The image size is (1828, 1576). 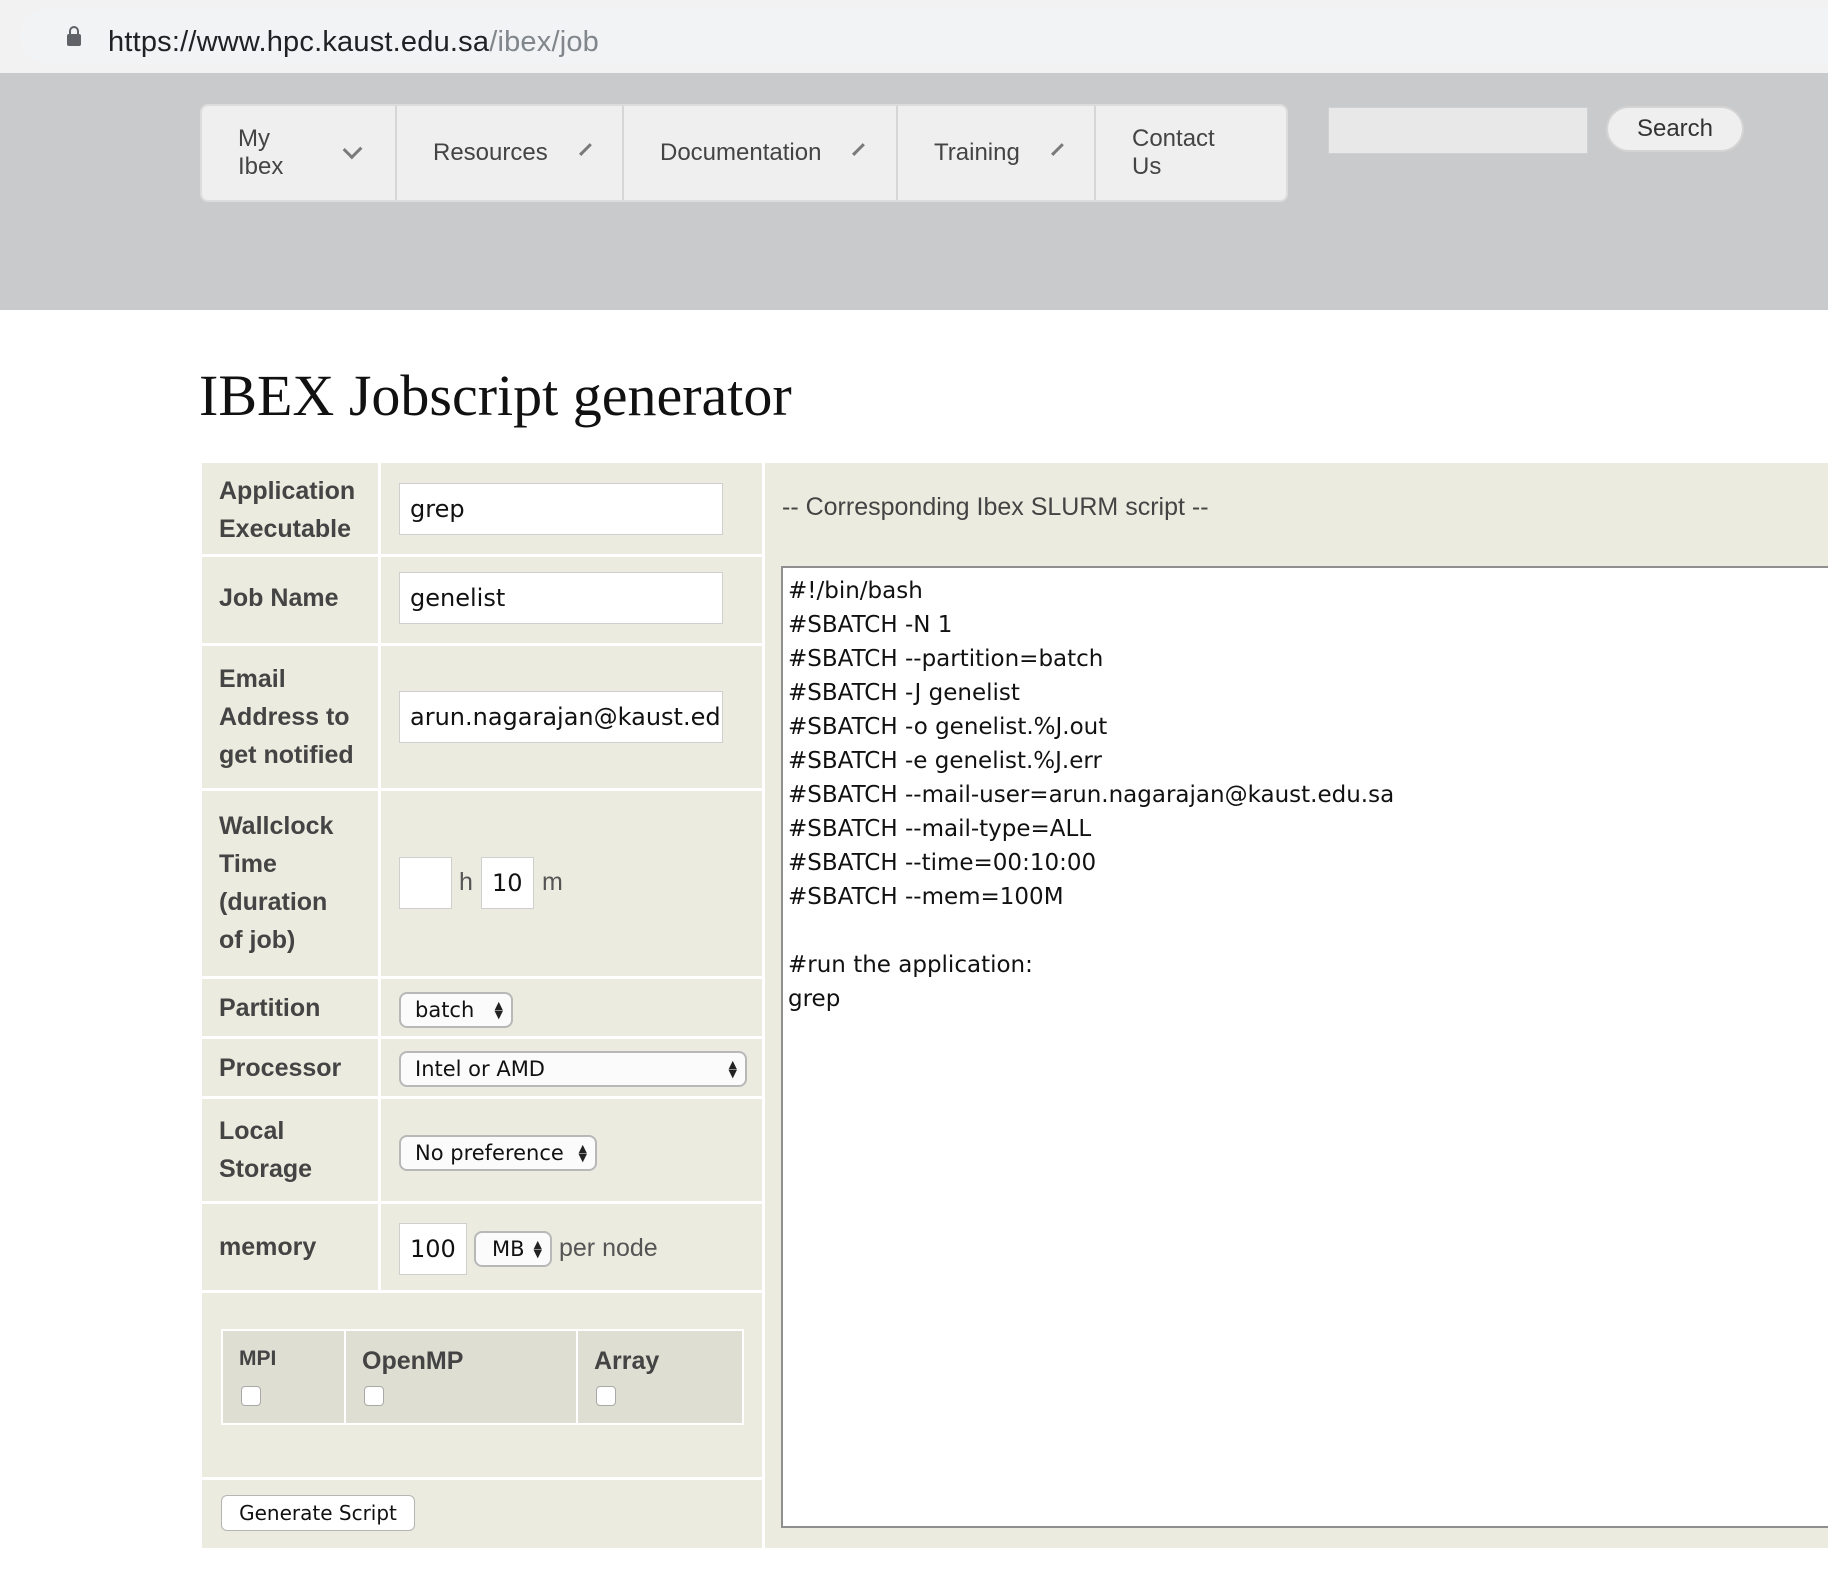 I want to click on options-table: MPI OpenMP Array, so click(x=482, y=1377).